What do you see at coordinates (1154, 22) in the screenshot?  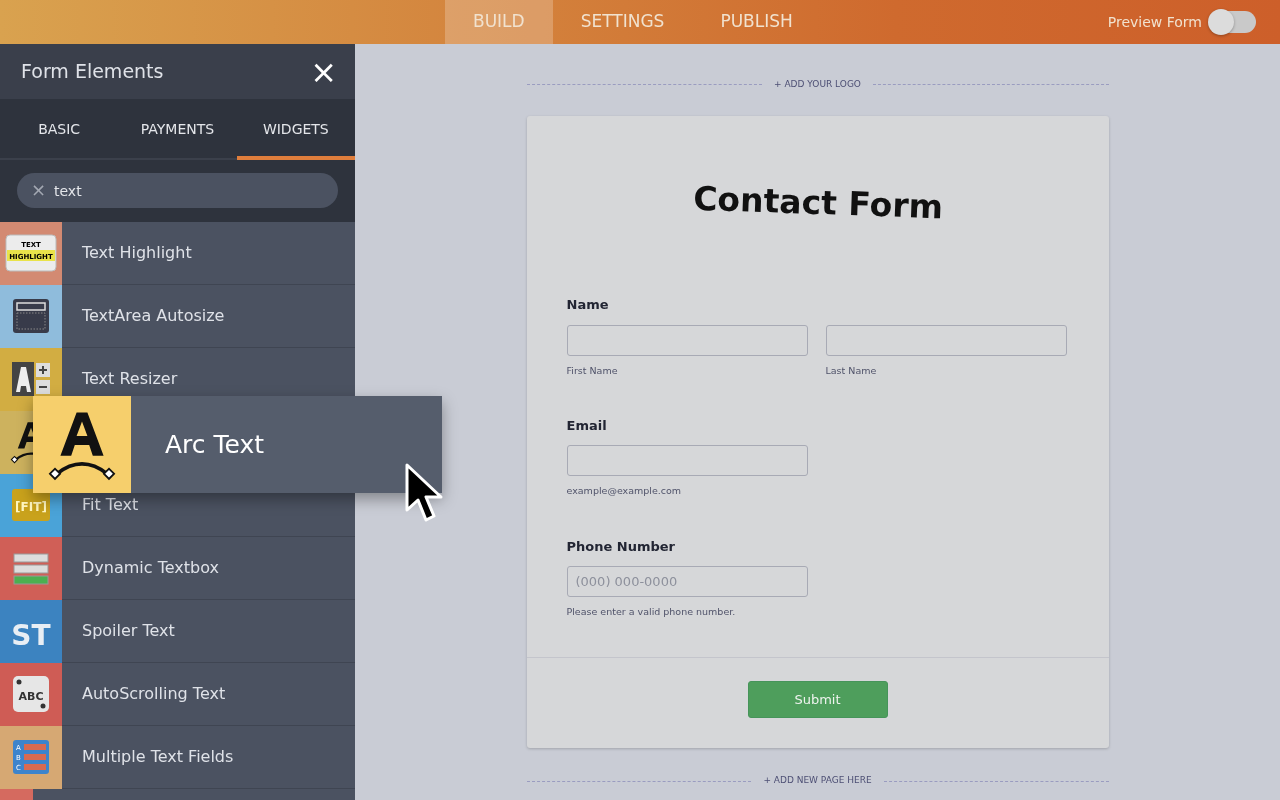 I see `preview-label: Preview Form` at bounding box center [1154, 22].